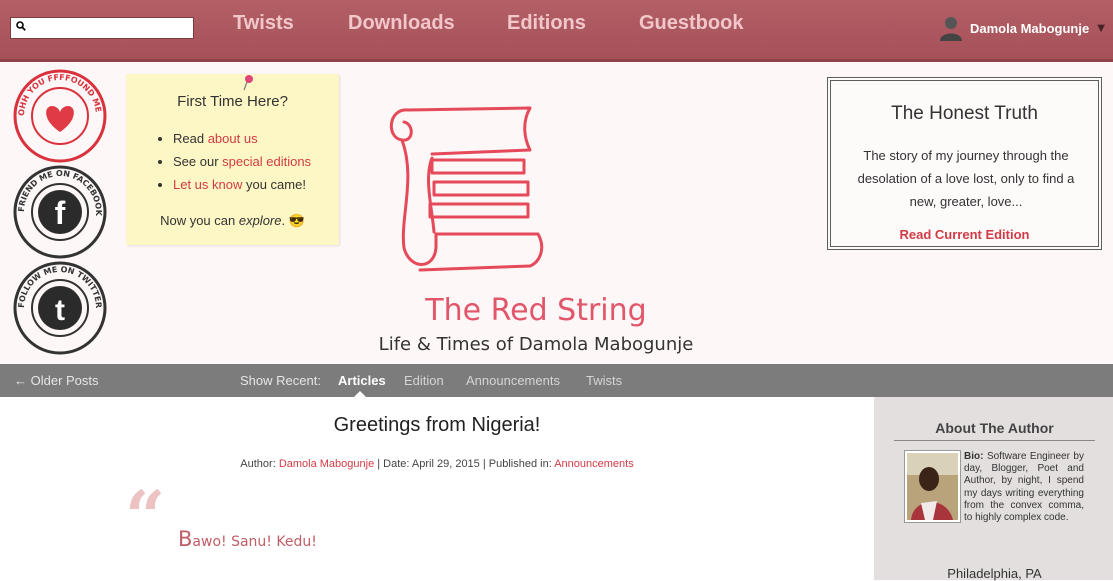  I want to click on search-icon, so click(21, 26).